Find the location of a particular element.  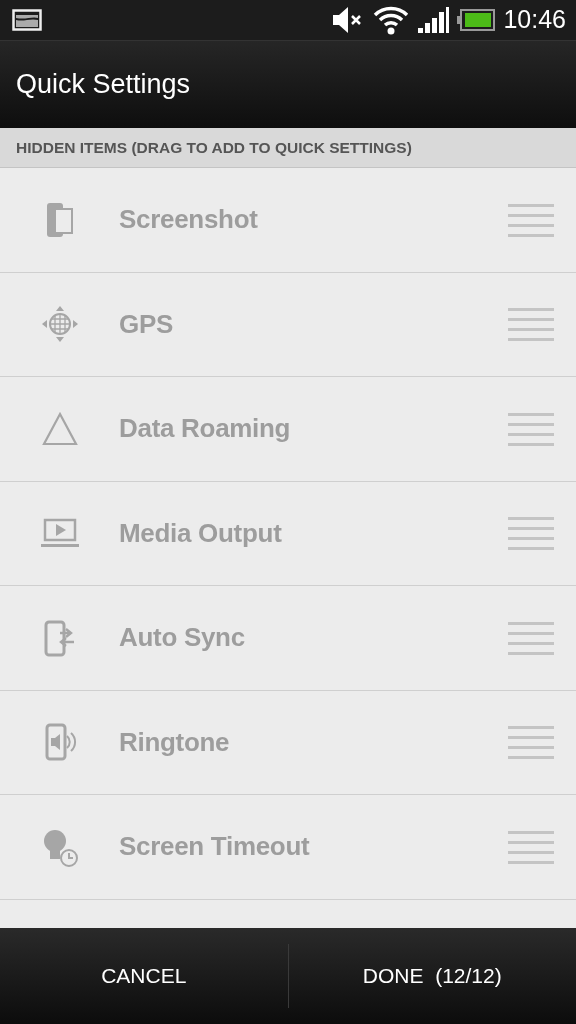

wifi-icon is located at coordinates (391, 20).